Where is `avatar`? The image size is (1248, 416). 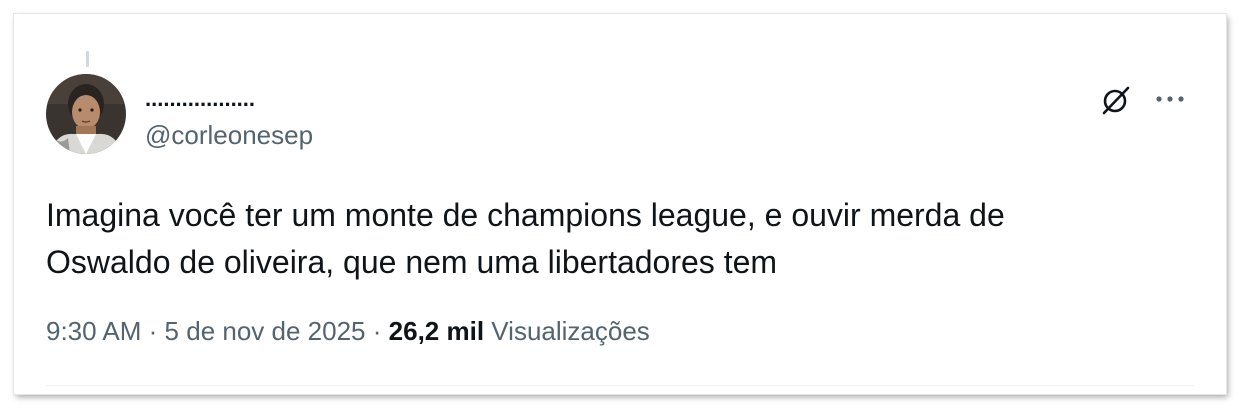 avatar is located at coordinates (86, 114).